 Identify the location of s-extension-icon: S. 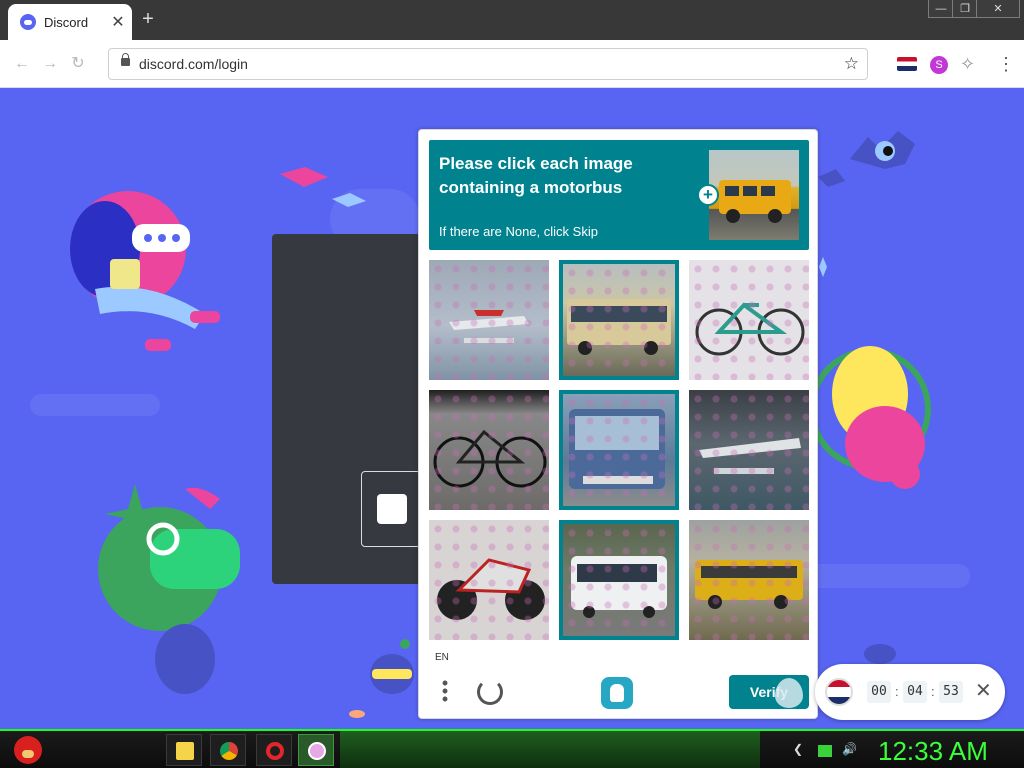
(939, 65).